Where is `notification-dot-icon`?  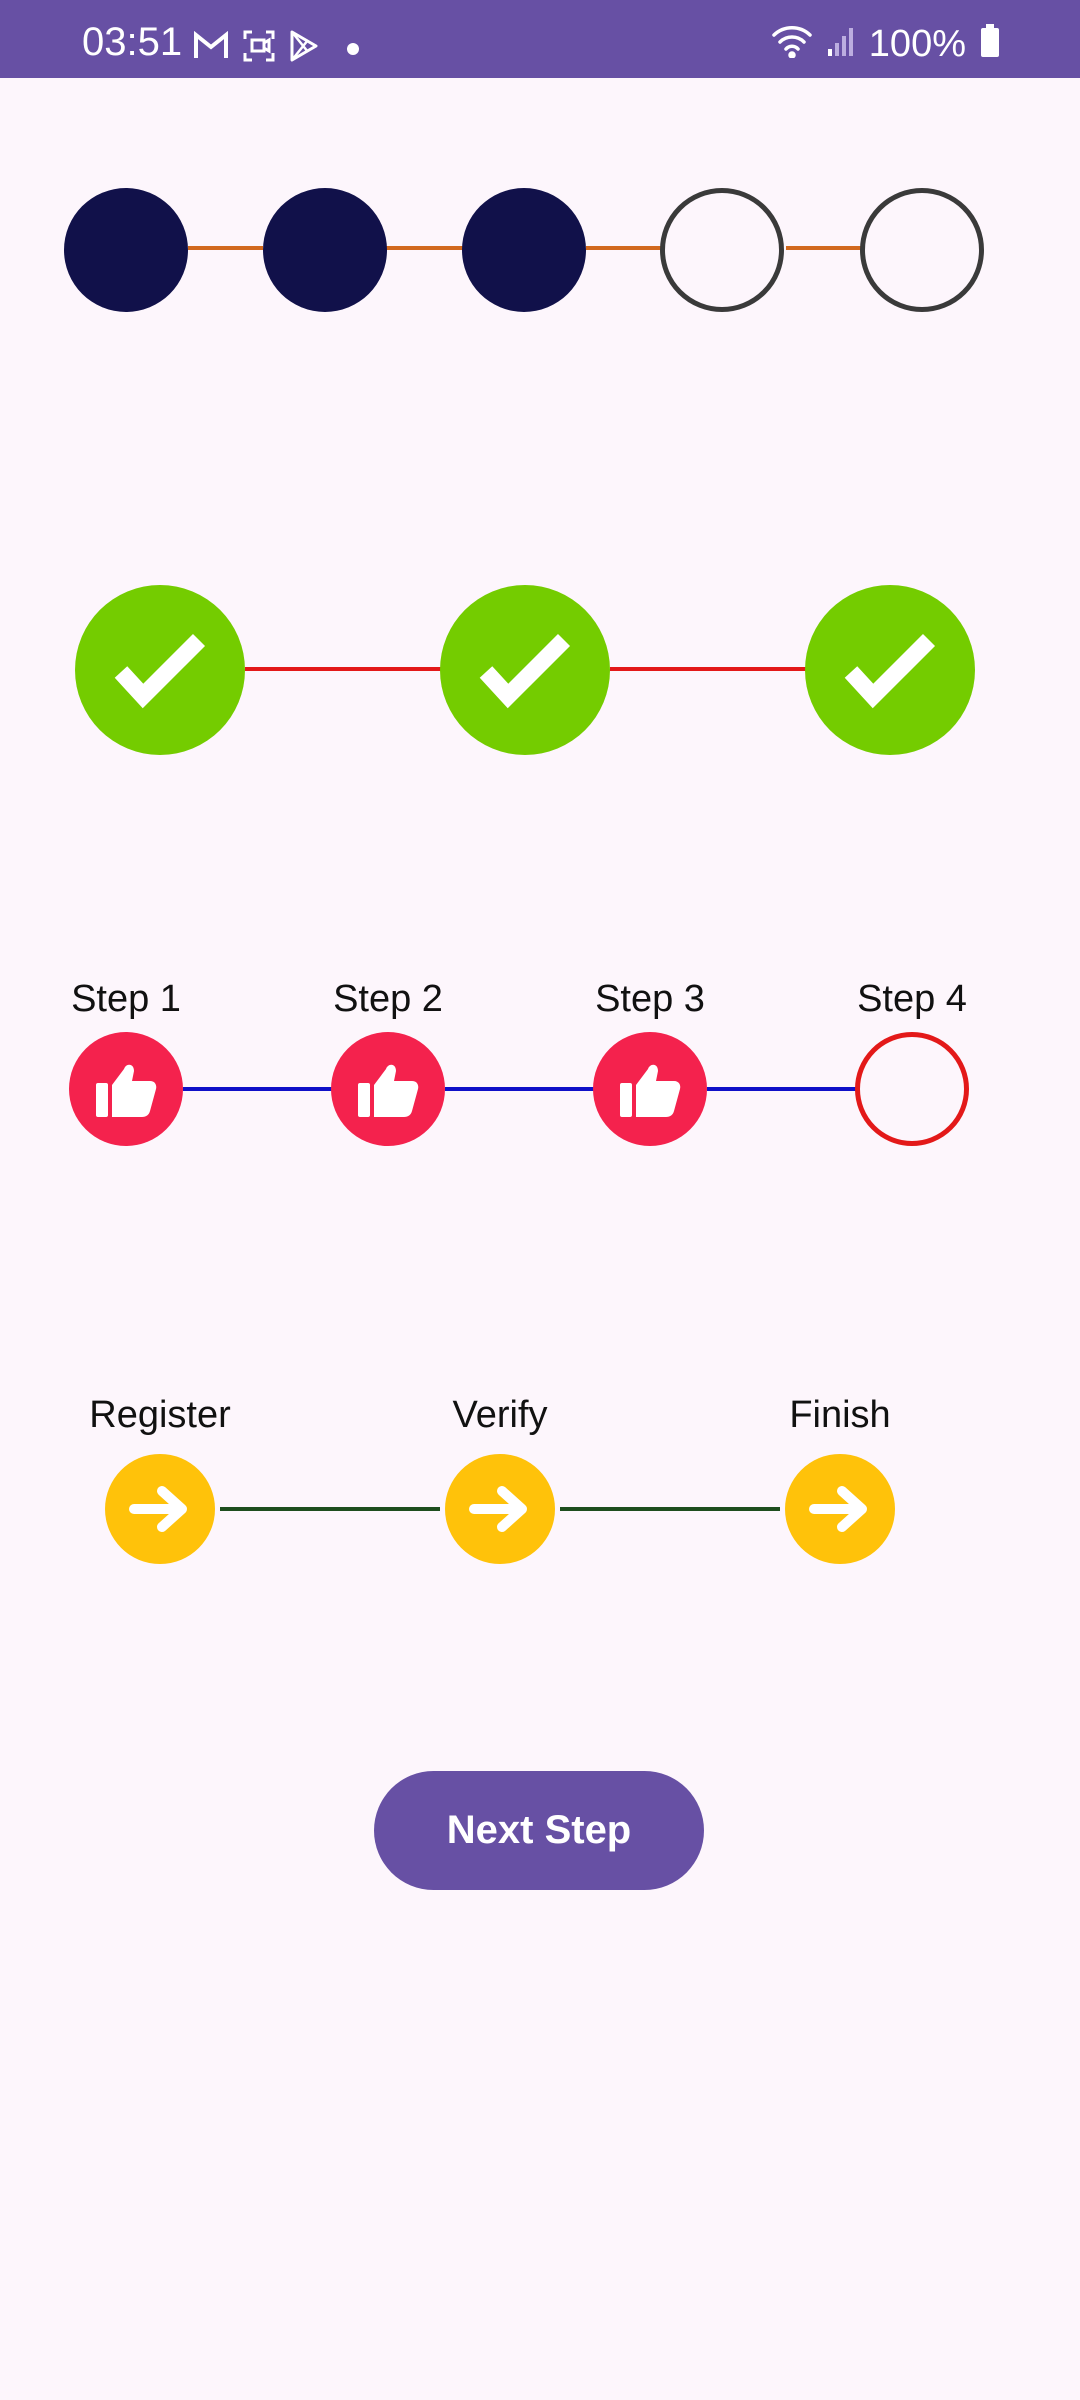 notification-dot-icon is located at coordinates (353, 48).